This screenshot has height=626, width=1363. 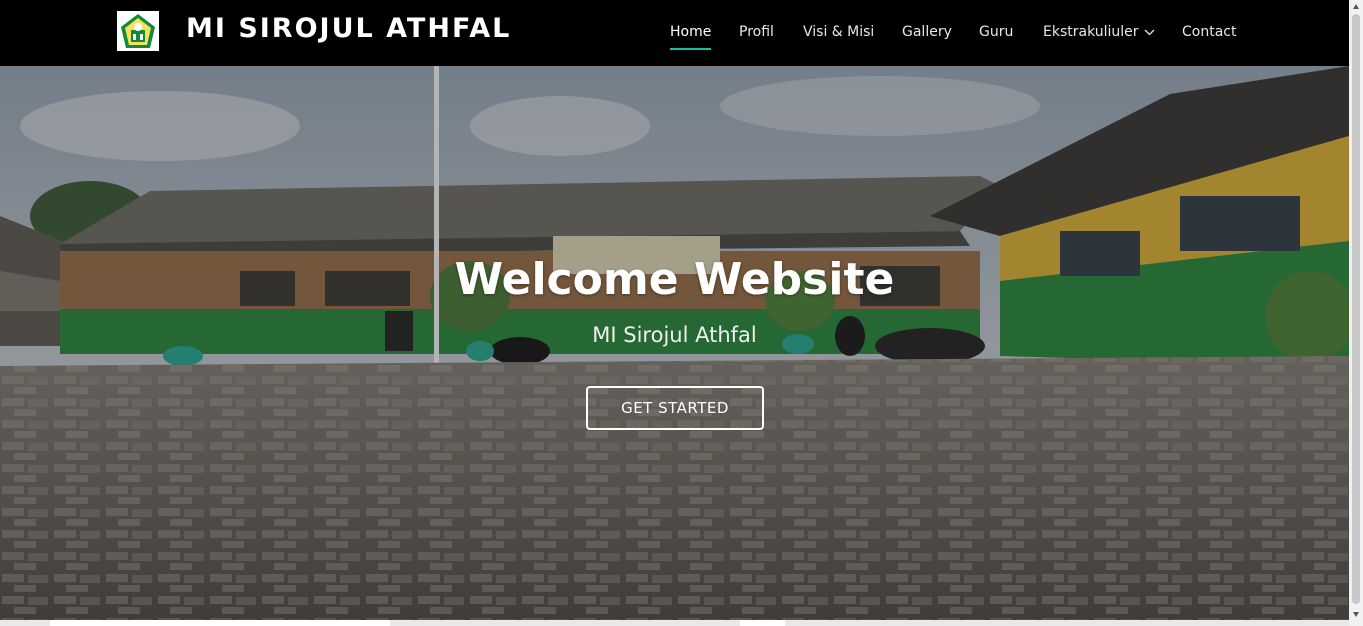 What do you see at coordinates (1356, 614) in the screenshot?
I see `scroll-down-arrow-icon` at bounding box center [1356, 614].